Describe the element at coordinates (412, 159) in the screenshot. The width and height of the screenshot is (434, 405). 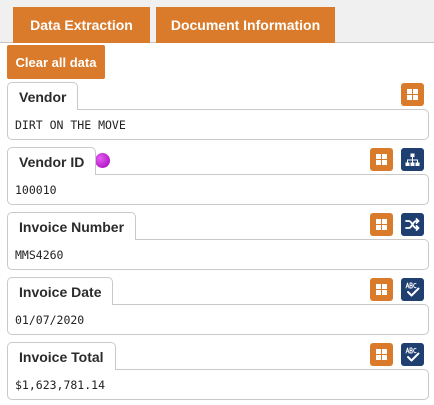
I see `hierarchy-icon` at that location.